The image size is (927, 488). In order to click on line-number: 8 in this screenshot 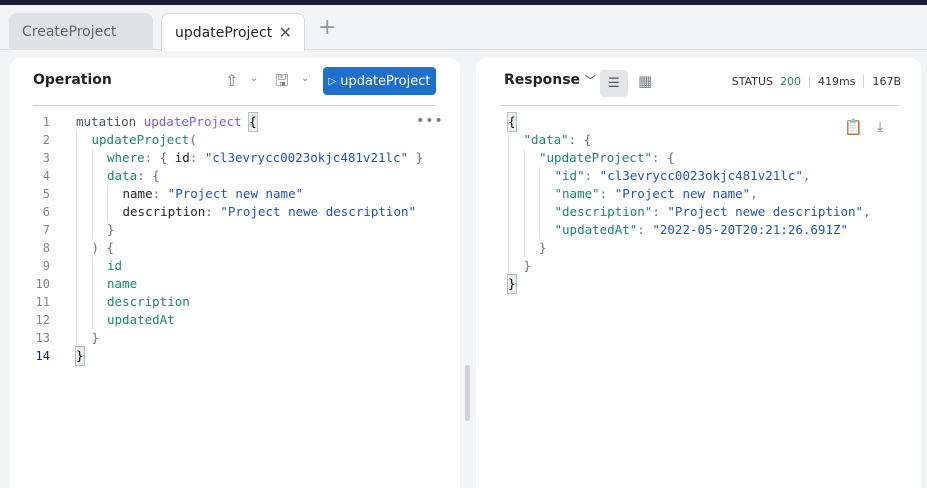, I will do `click(46, 248)`.